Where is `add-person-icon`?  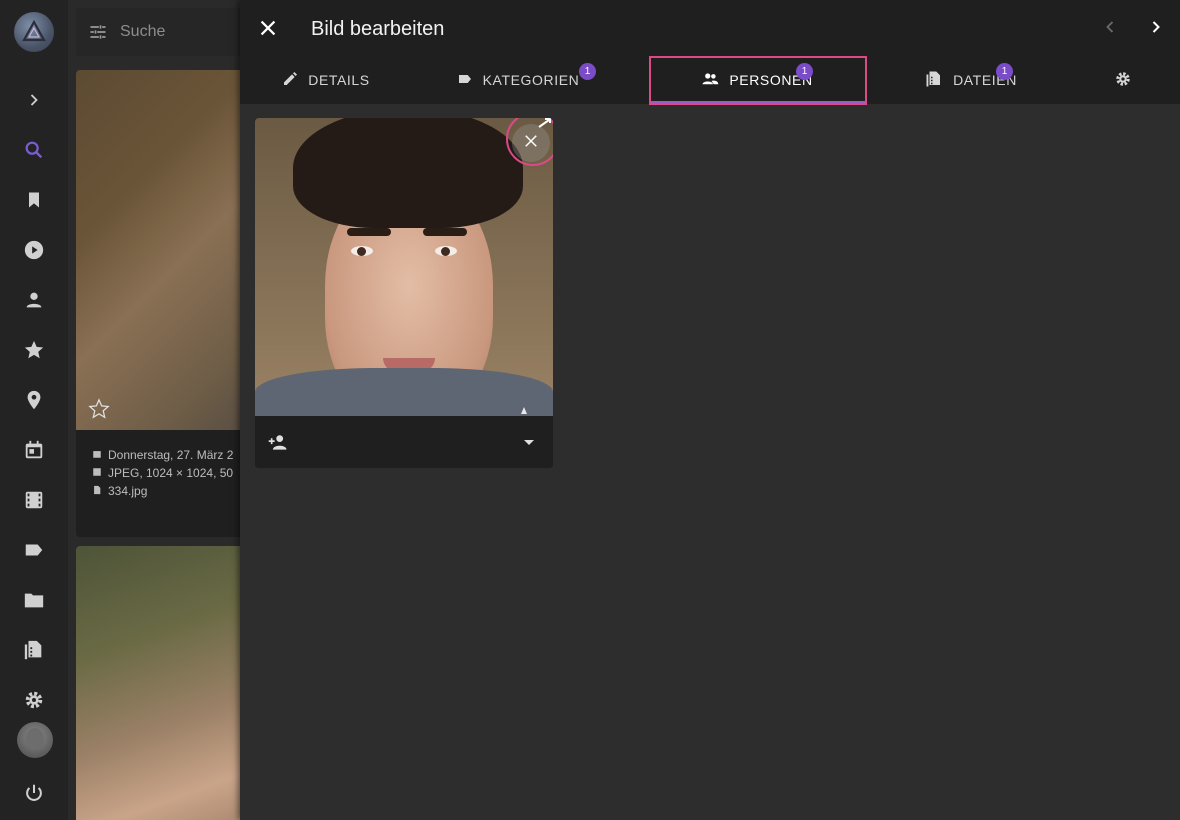 add-person-icon is located at coordinates (278, 444).